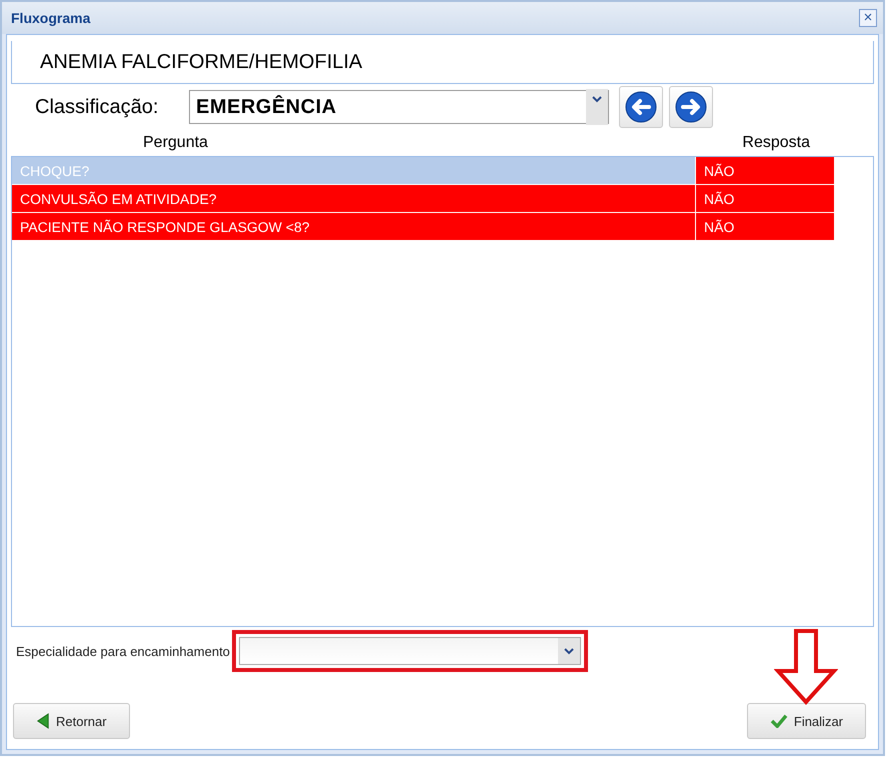  What do you see at coordinates (175, 143) in the screenshot?
I see `column-header: Pergunta` at bounding box center [175, 143].